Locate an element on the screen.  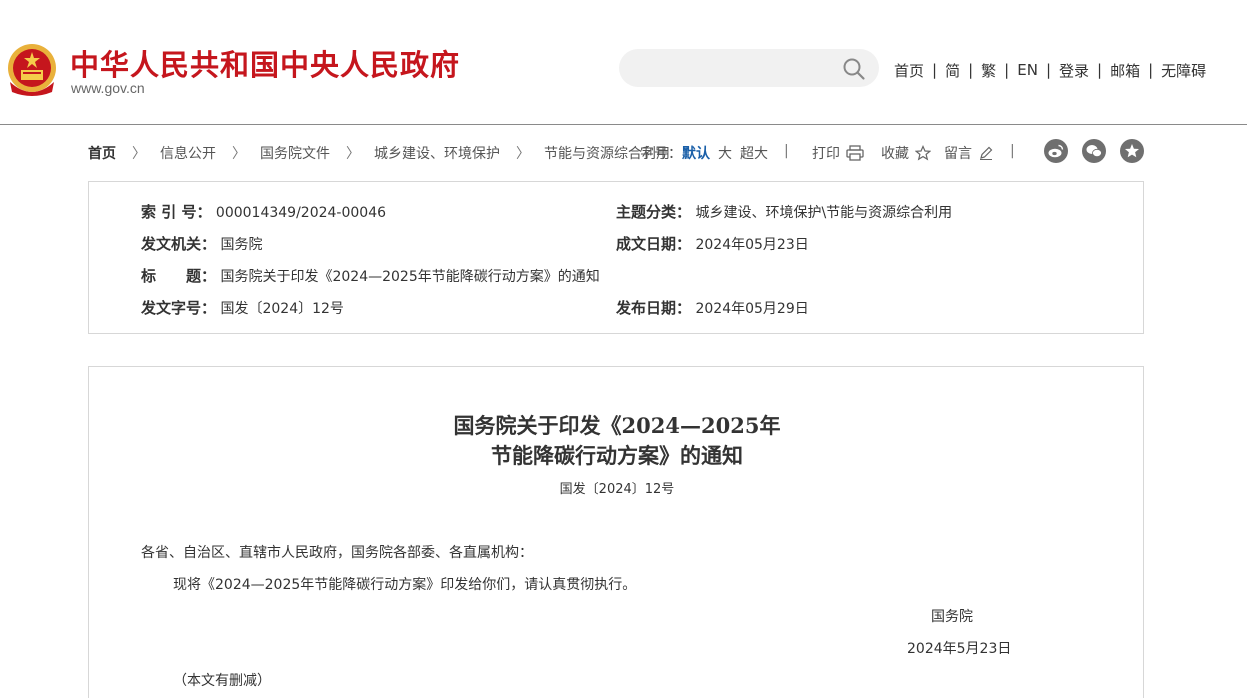
breadcrumb-state-council-docs: 国务院文件 is located at coordinates (295, 153).